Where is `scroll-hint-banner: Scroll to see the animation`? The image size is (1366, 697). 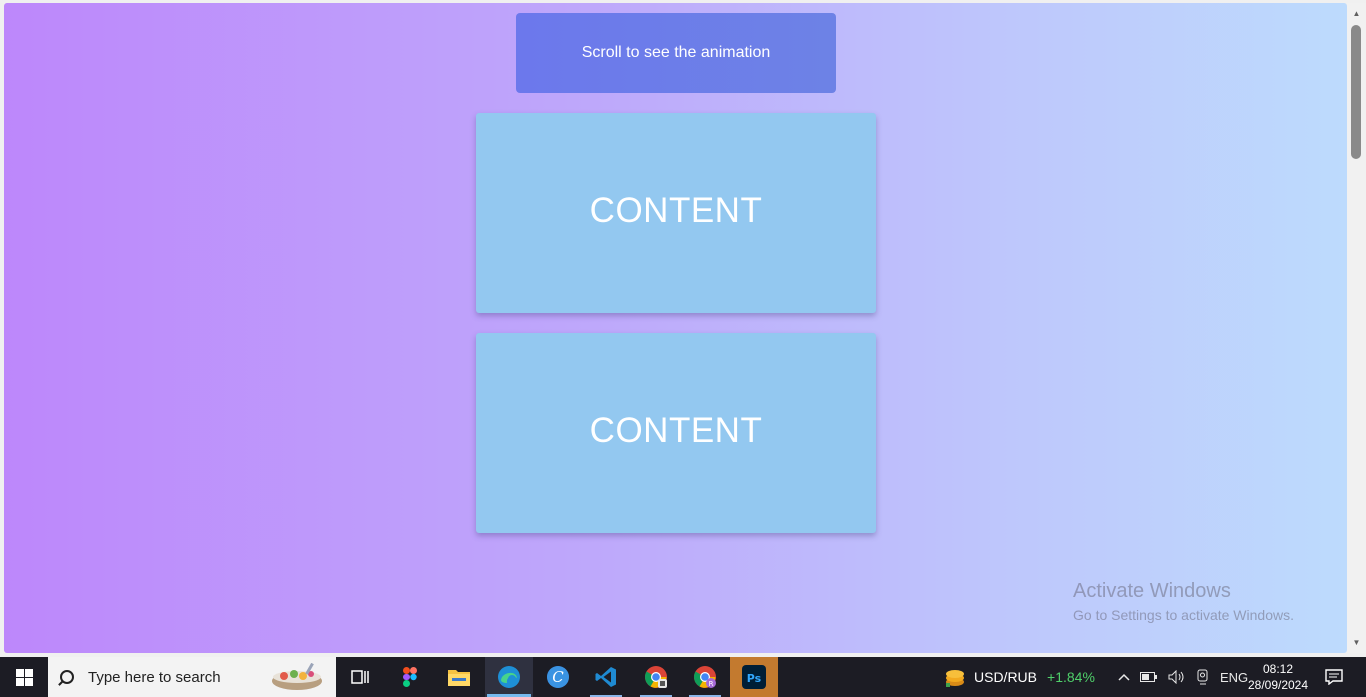 scroll-hint-banner: Scroll to see the animation is located at coordinates (676, 53).